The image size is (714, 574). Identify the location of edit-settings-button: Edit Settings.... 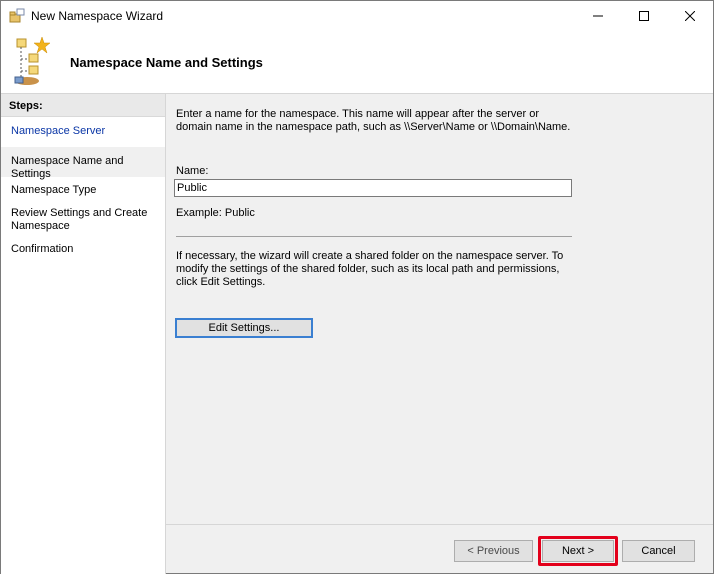
(244, 328).